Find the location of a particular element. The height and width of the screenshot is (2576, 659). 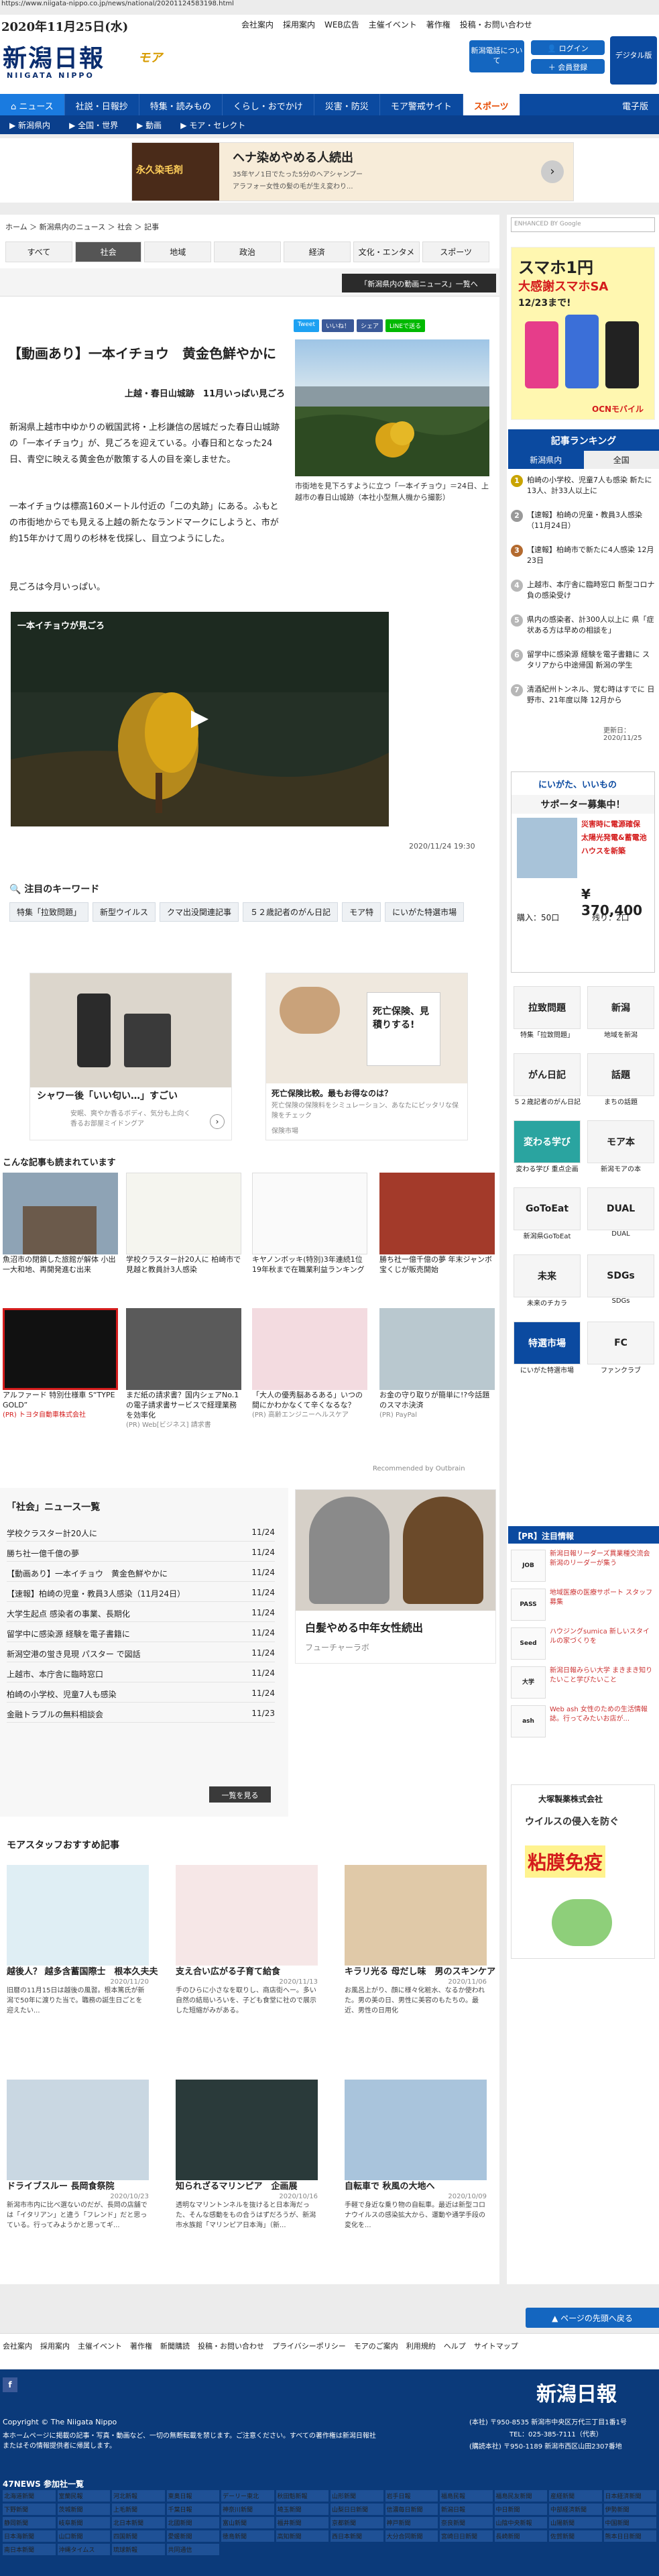

subnav-niigata: ▶ 新潟県内 is located at coordinates (30, 124).